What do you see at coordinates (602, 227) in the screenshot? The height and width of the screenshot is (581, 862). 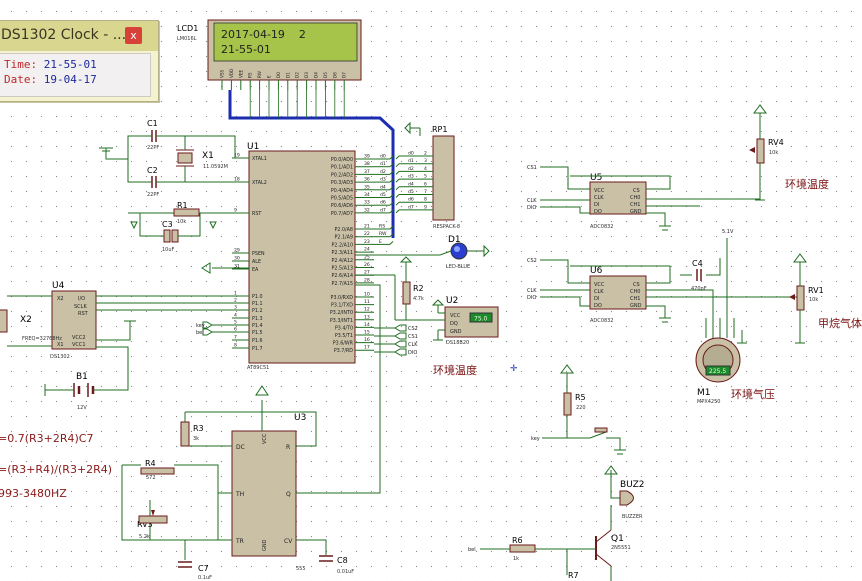 I see `u5-model: ADC0832` at bounding box center [602, 227].